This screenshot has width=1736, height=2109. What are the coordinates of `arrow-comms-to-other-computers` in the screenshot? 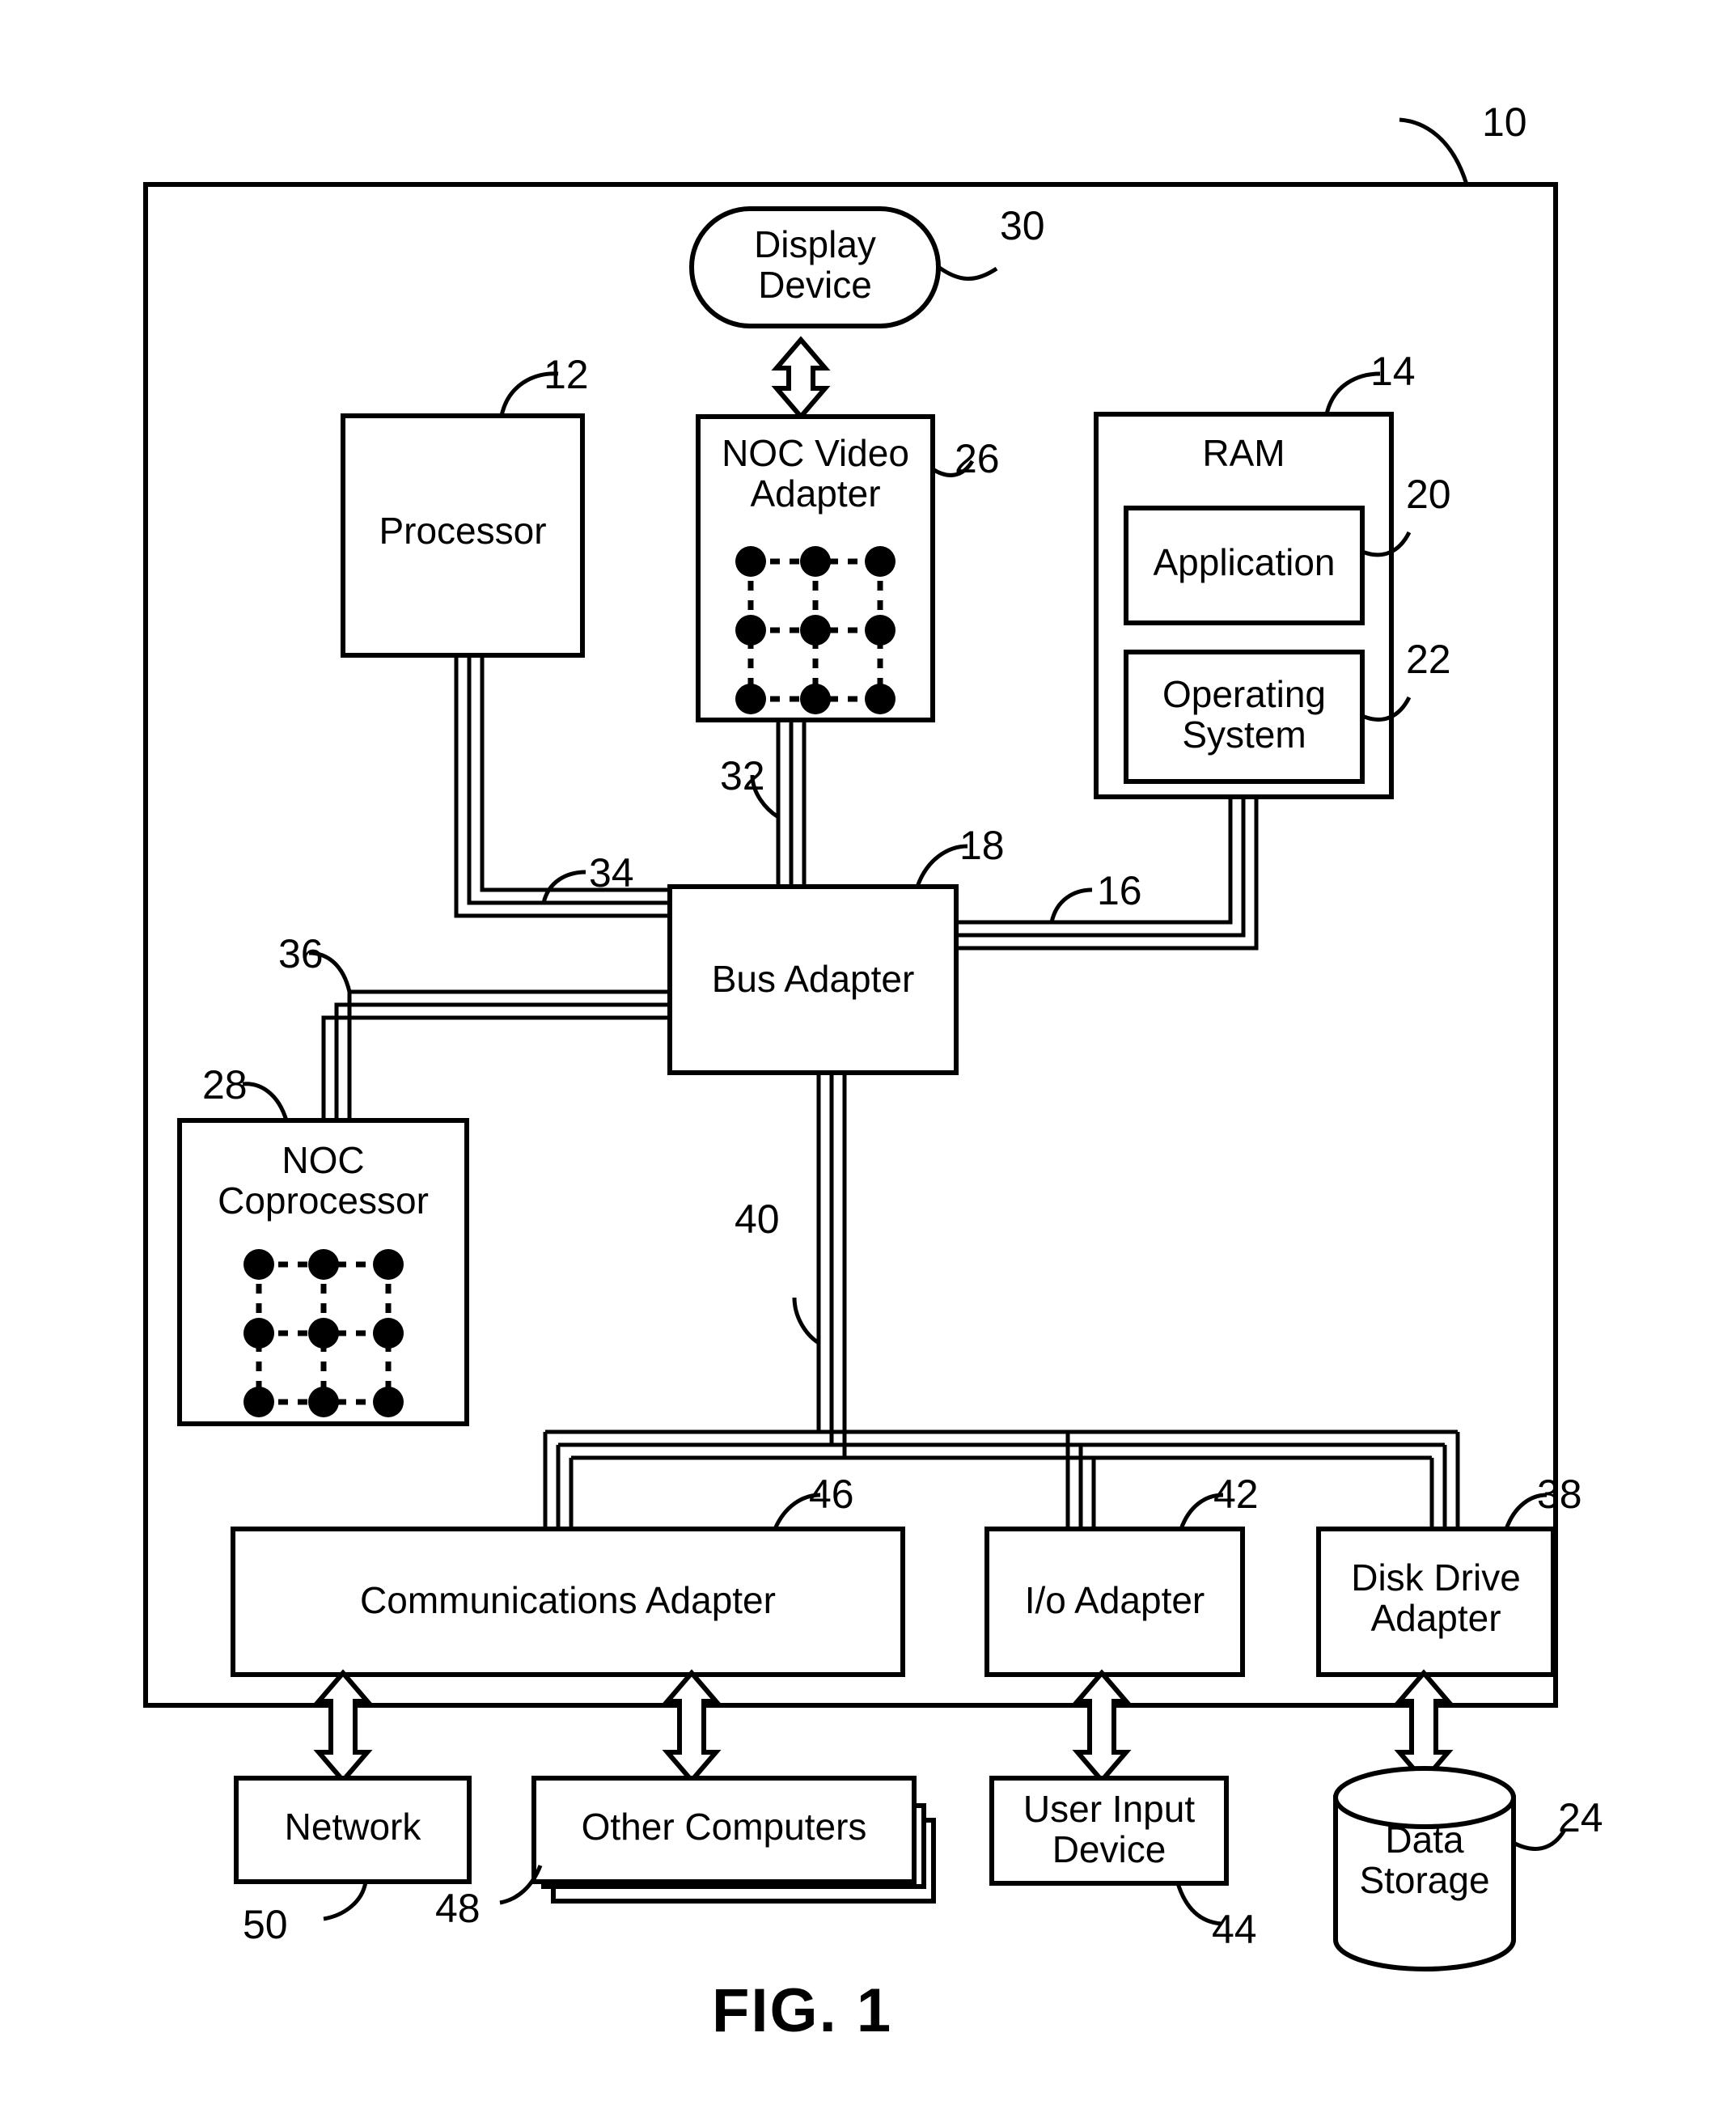 It's located at (692, 1727).